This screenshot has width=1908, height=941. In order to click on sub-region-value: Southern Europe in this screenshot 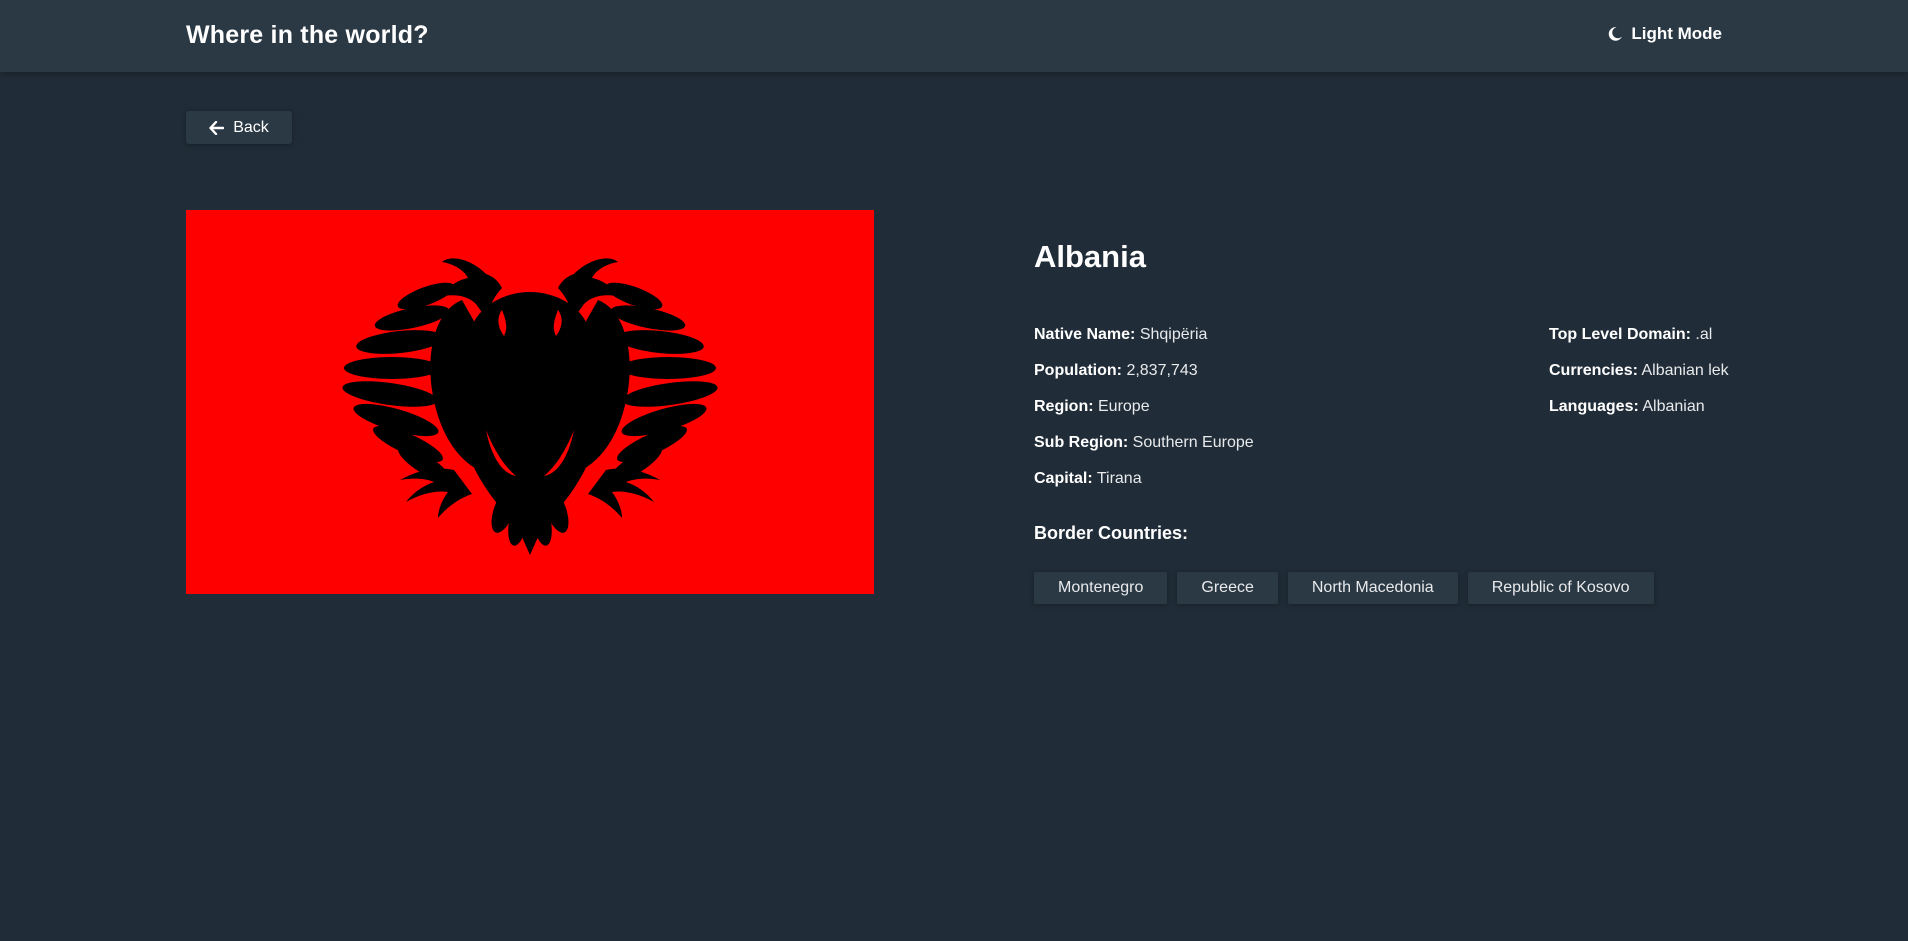, I will do `click(1193, 442)`.